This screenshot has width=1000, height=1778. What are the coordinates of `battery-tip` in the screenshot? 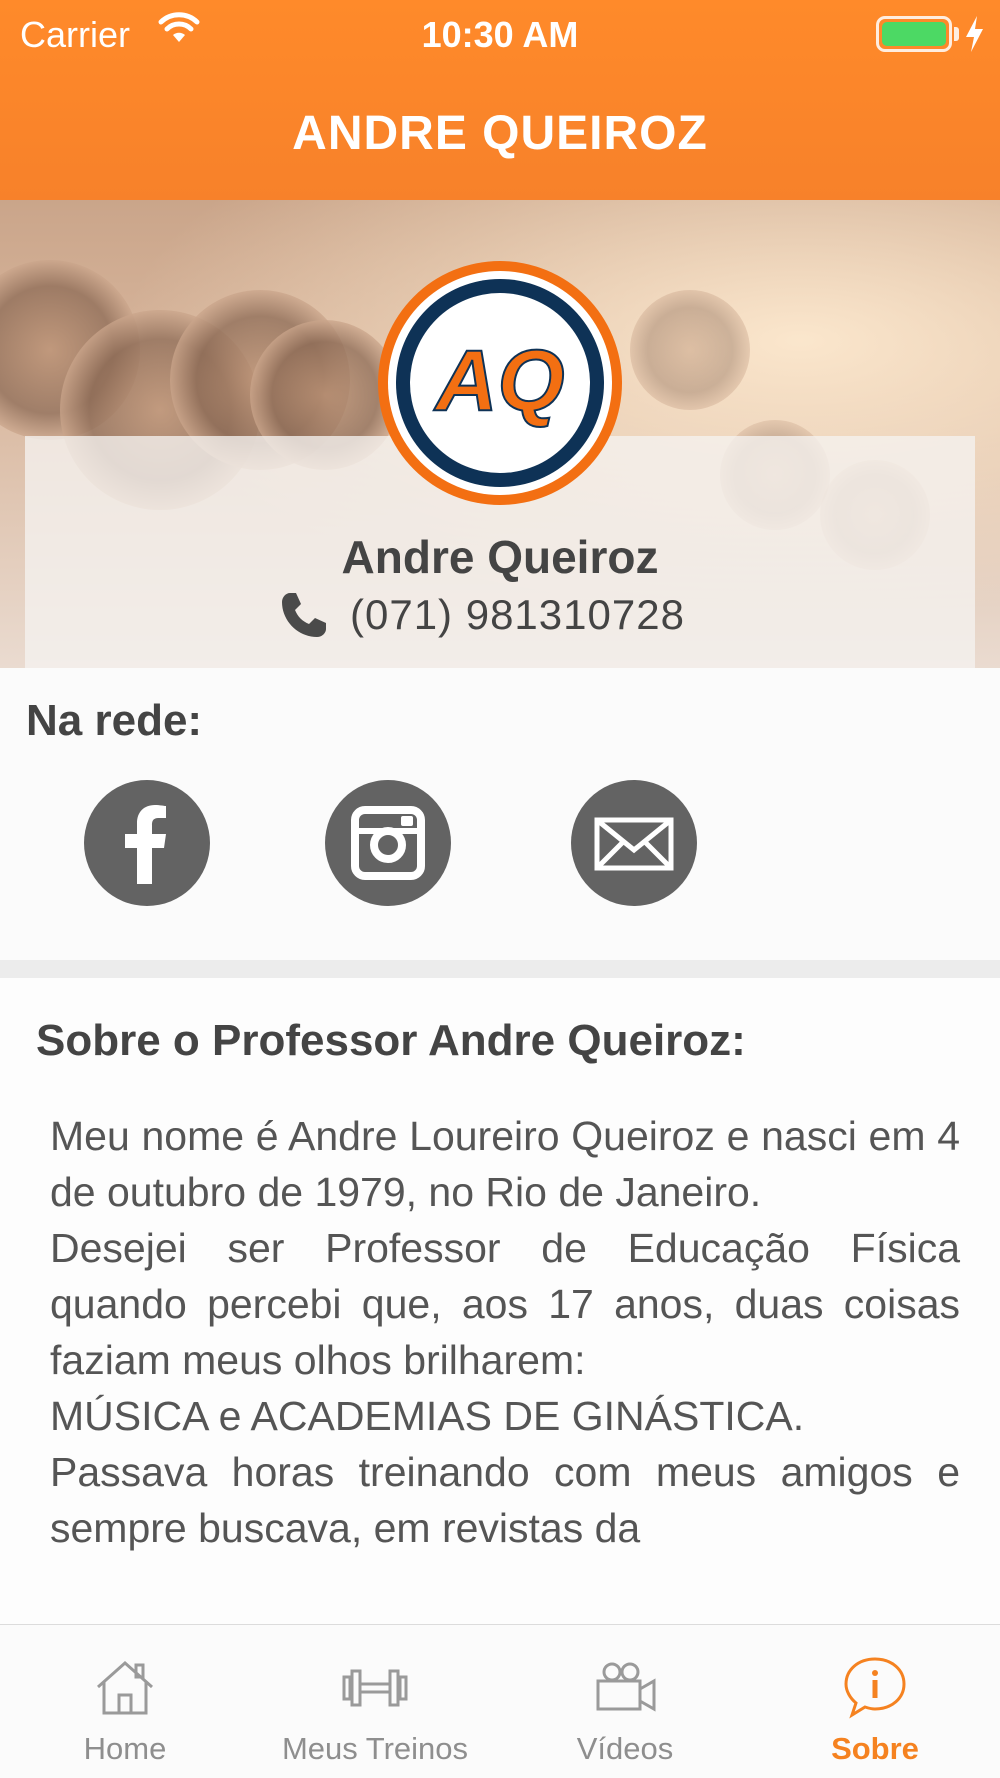 It's located at (956, 34).